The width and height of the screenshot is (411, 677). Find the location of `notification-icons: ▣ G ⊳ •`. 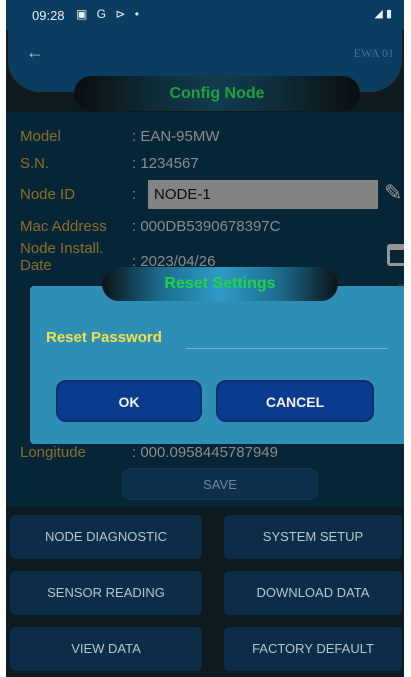

notification-icons: ▣ G ⊳ • is located at coordinates (109, 14).